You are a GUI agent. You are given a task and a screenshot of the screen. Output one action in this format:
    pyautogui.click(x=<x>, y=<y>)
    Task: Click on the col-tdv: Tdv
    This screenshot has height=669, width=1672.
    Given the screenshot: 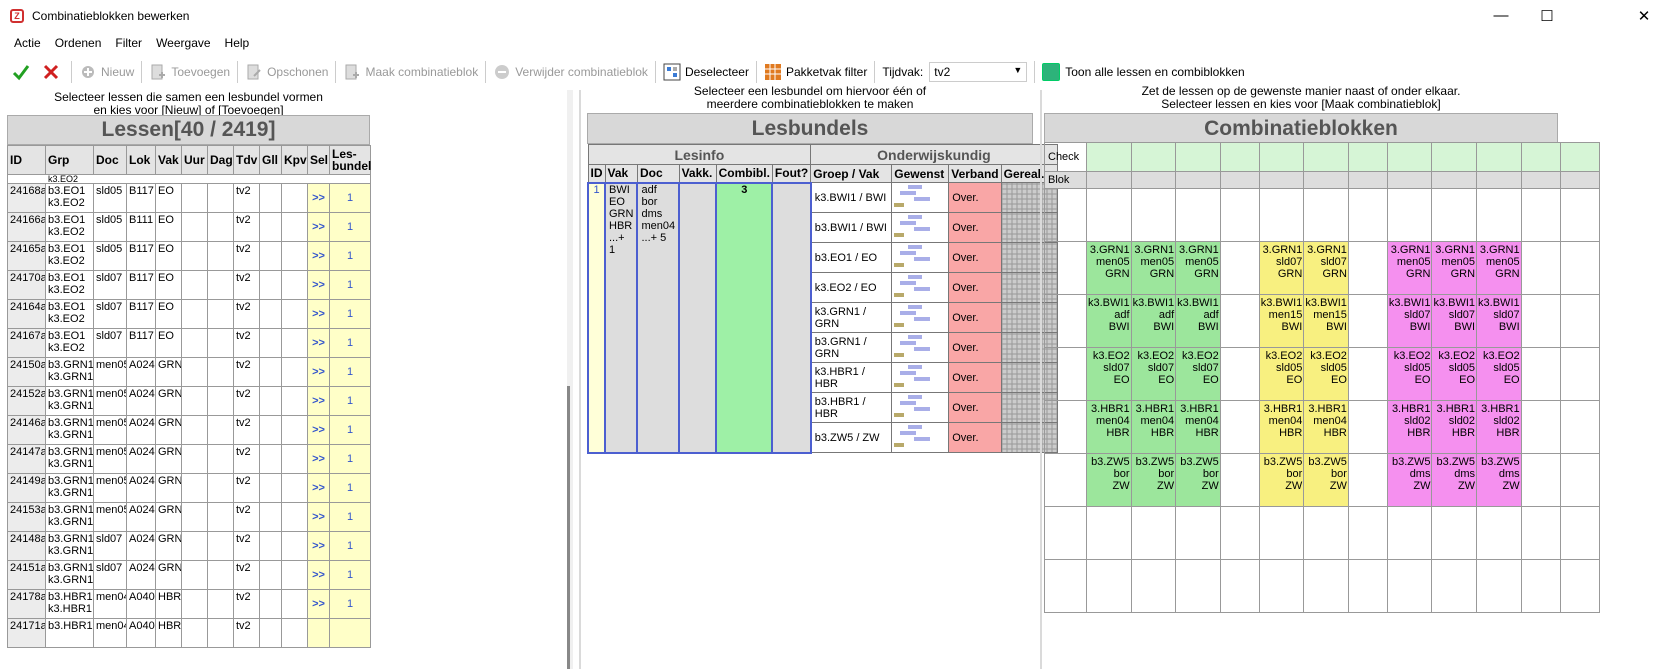 What is the action you would take?
    pyautogui.click(x=246, y=160)
    